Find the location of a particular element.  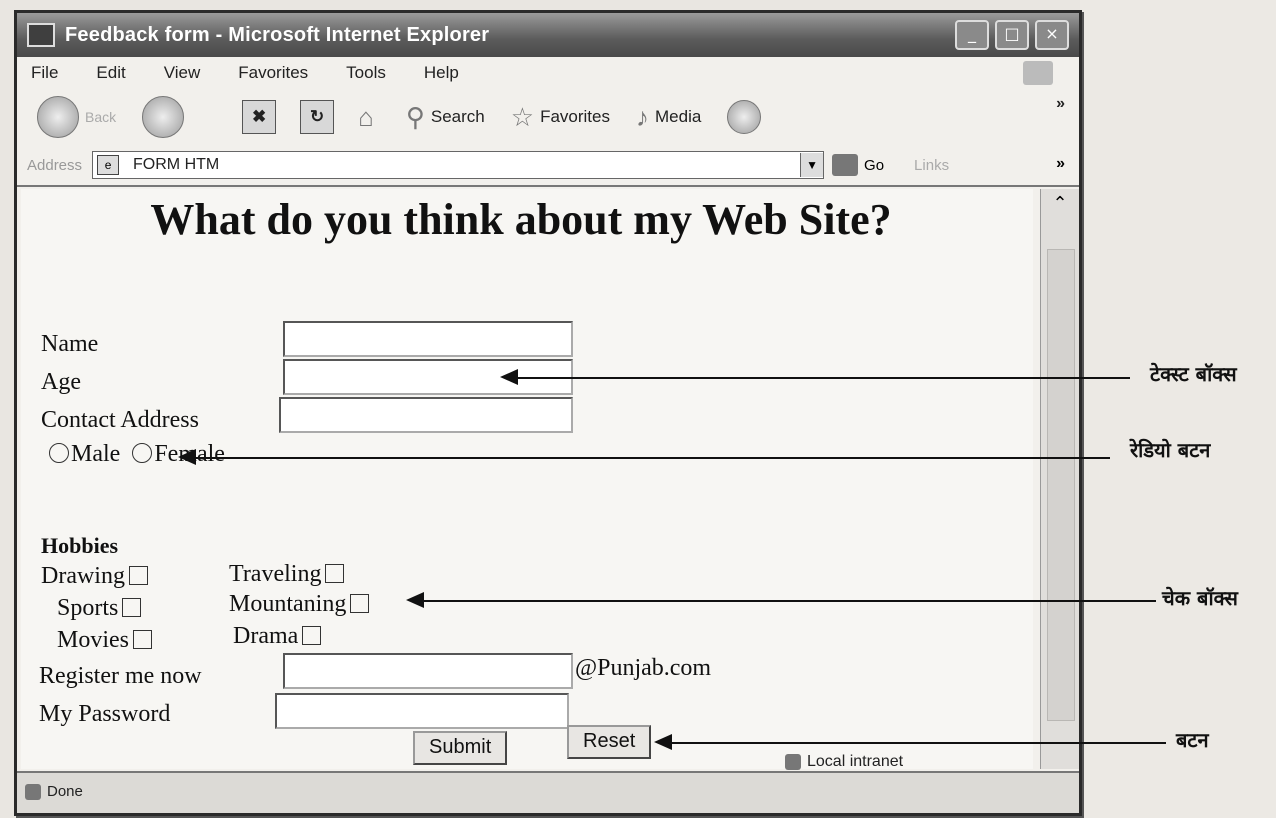

search-button: ⚲ Search is located at coordinates (445, 117).